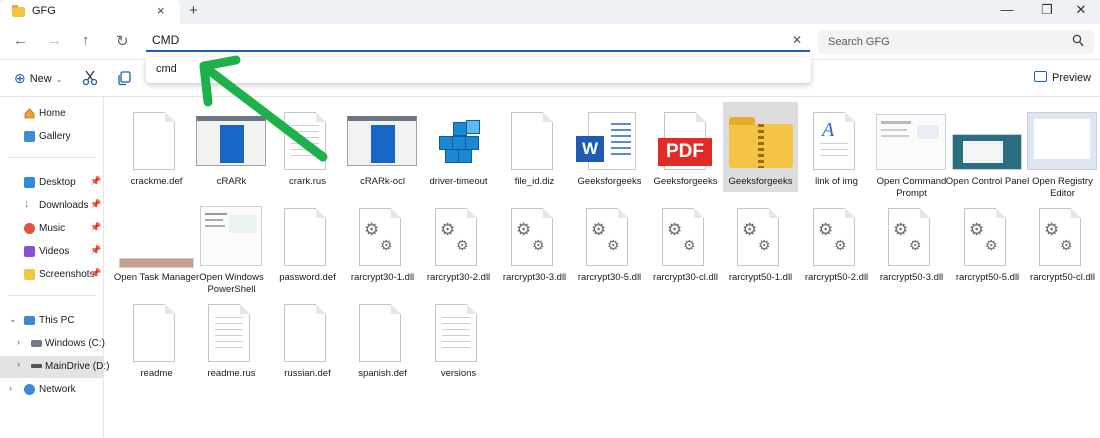 The image size is (1100, 438). I want to click on file-item: Open Command Prompt, so click(911, 150).